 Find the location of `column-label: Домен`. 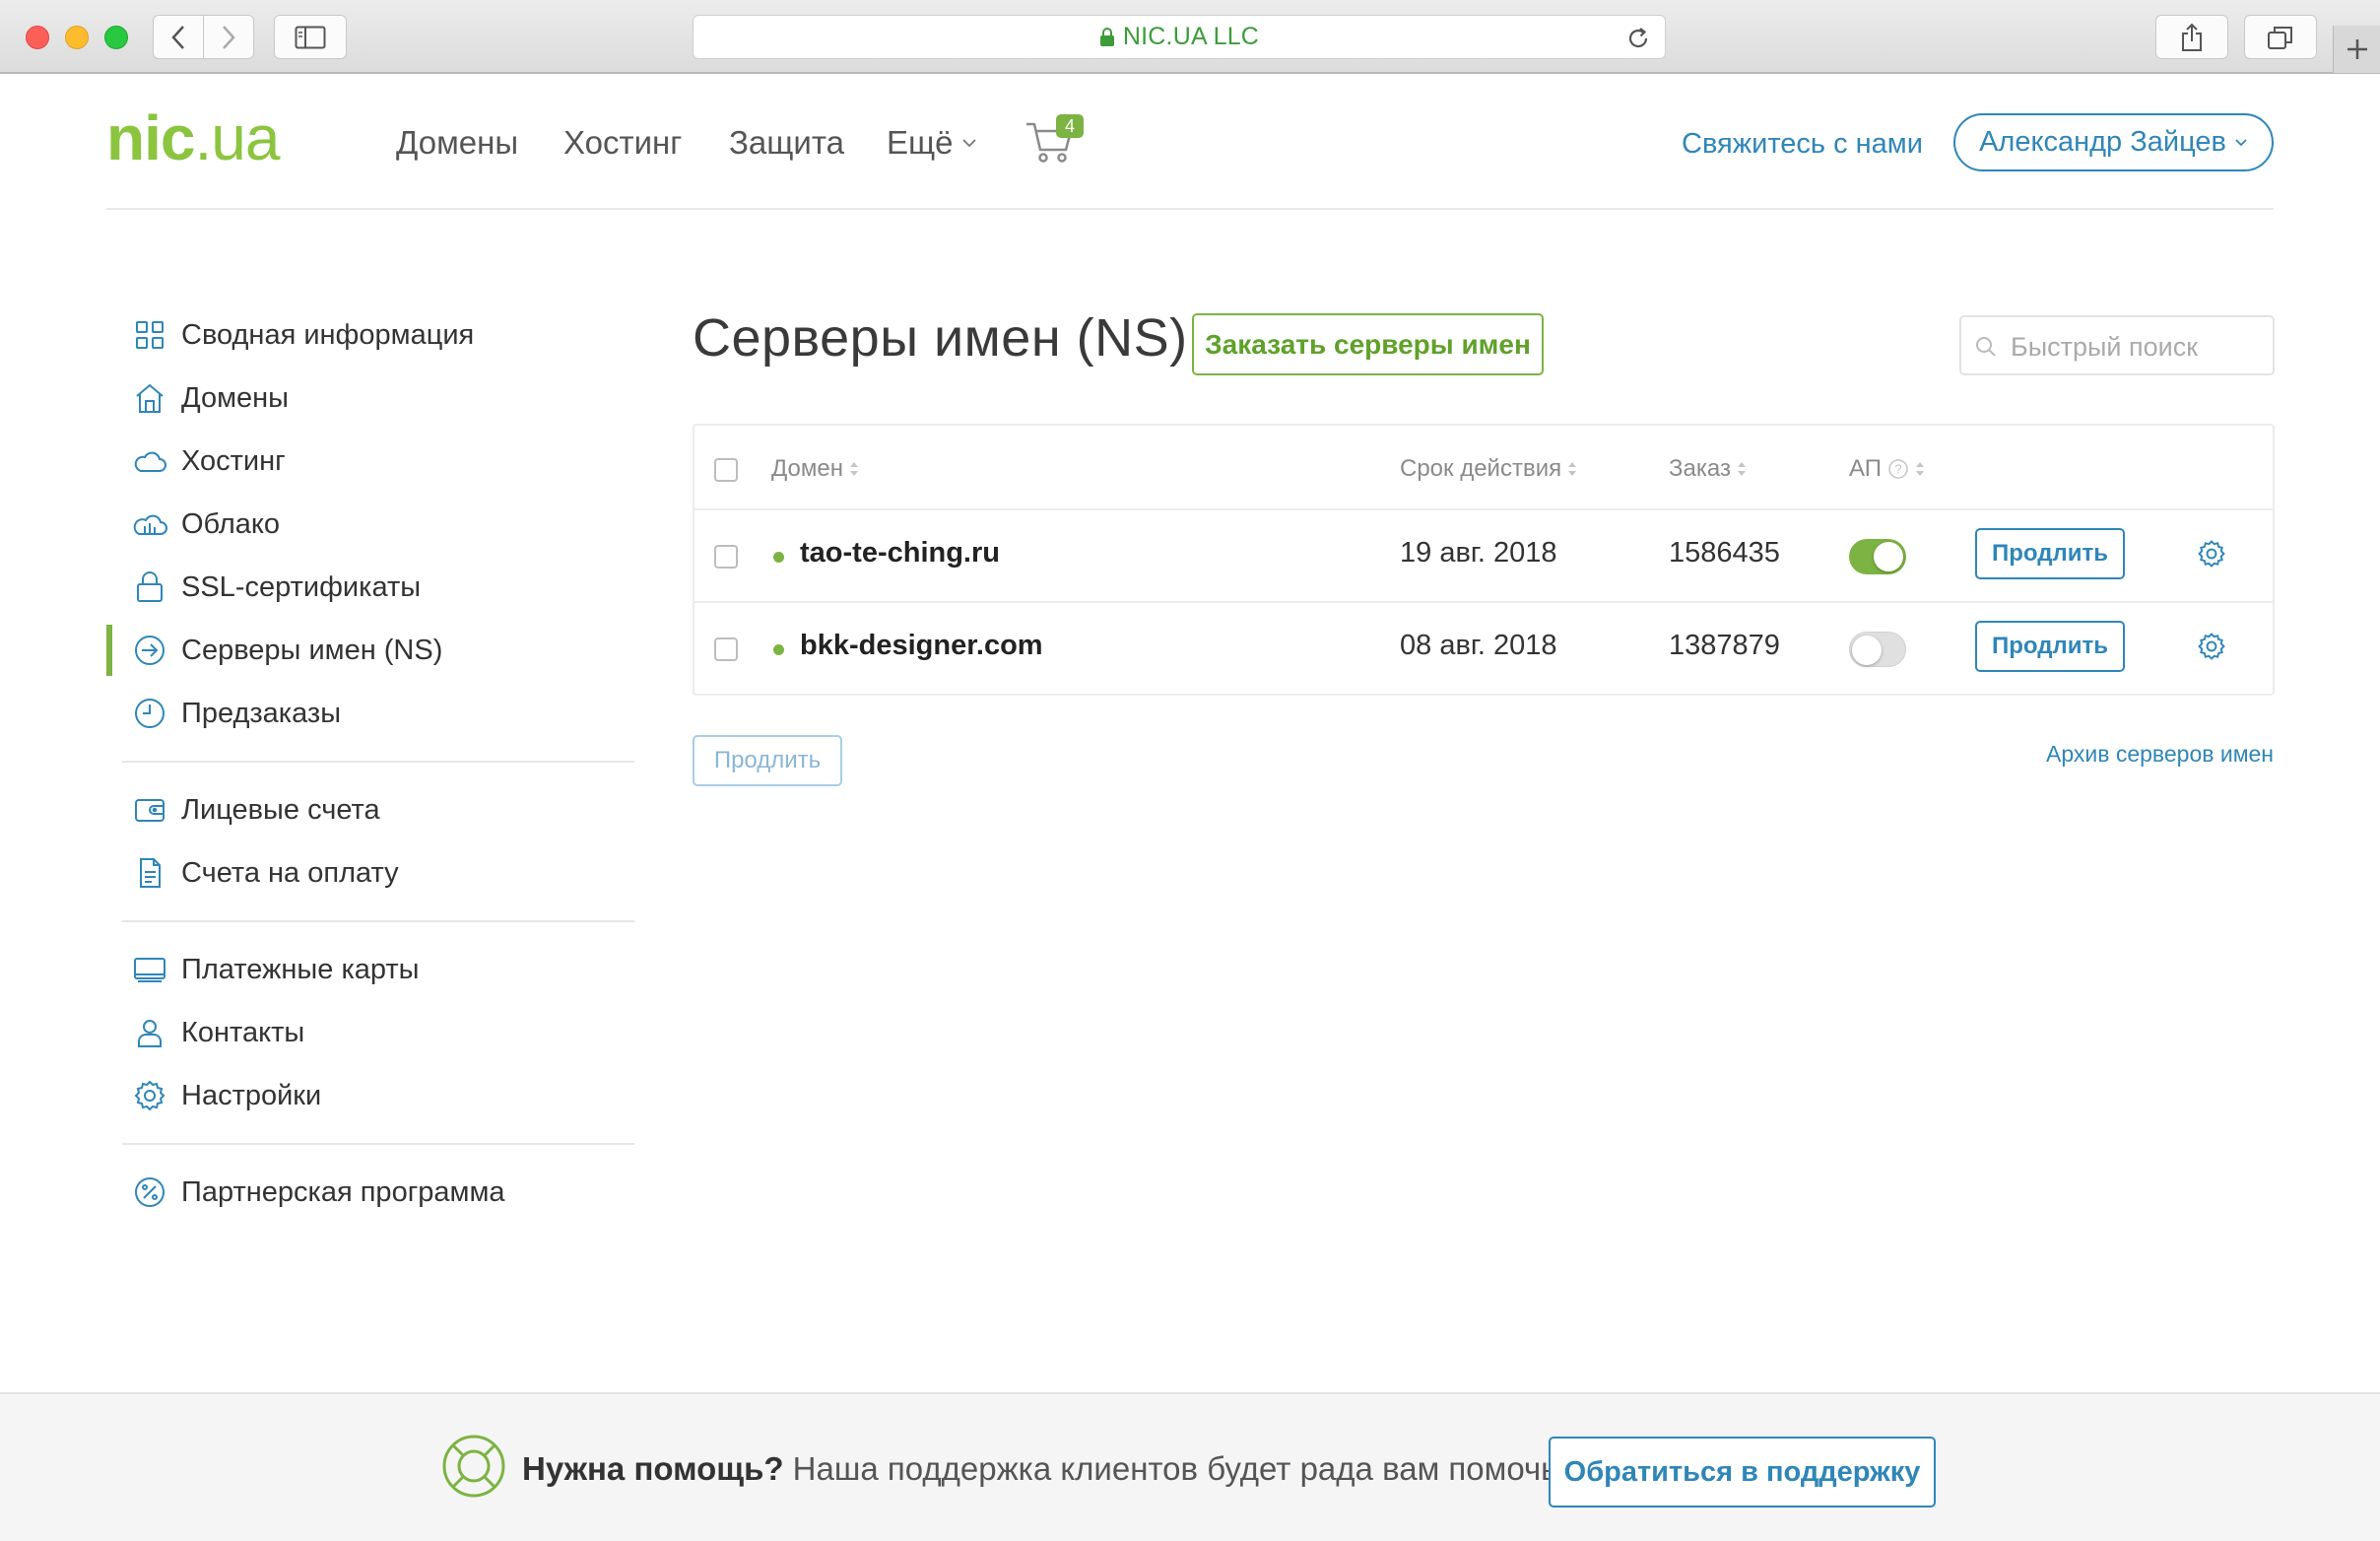

column-label: Домен is located at coordinates (807, 469).